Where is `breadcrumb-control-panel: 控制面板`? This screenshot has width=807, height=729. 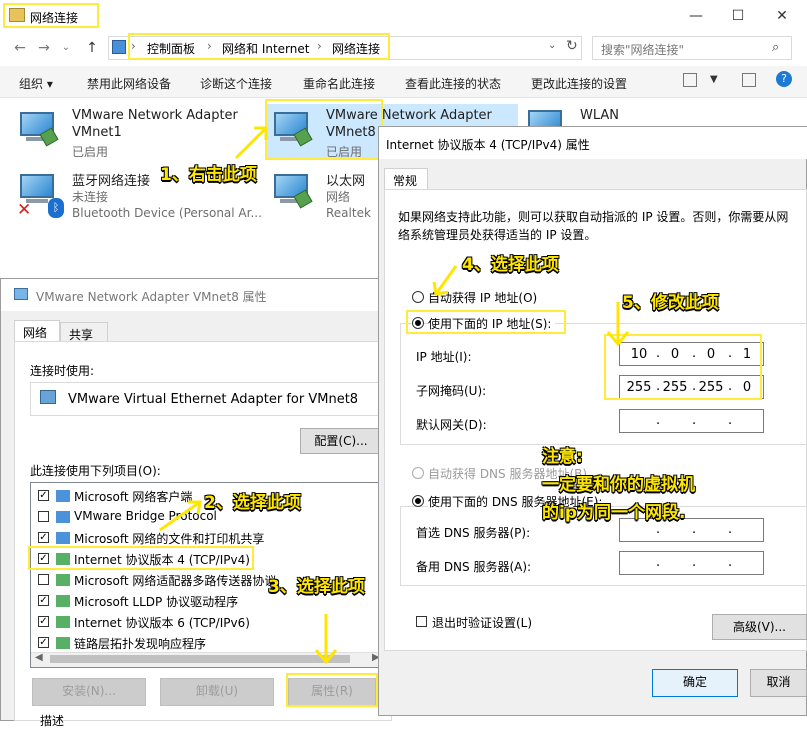
breadcrumb-control-panel: 控制面板 is located at coordinates (171, 48).